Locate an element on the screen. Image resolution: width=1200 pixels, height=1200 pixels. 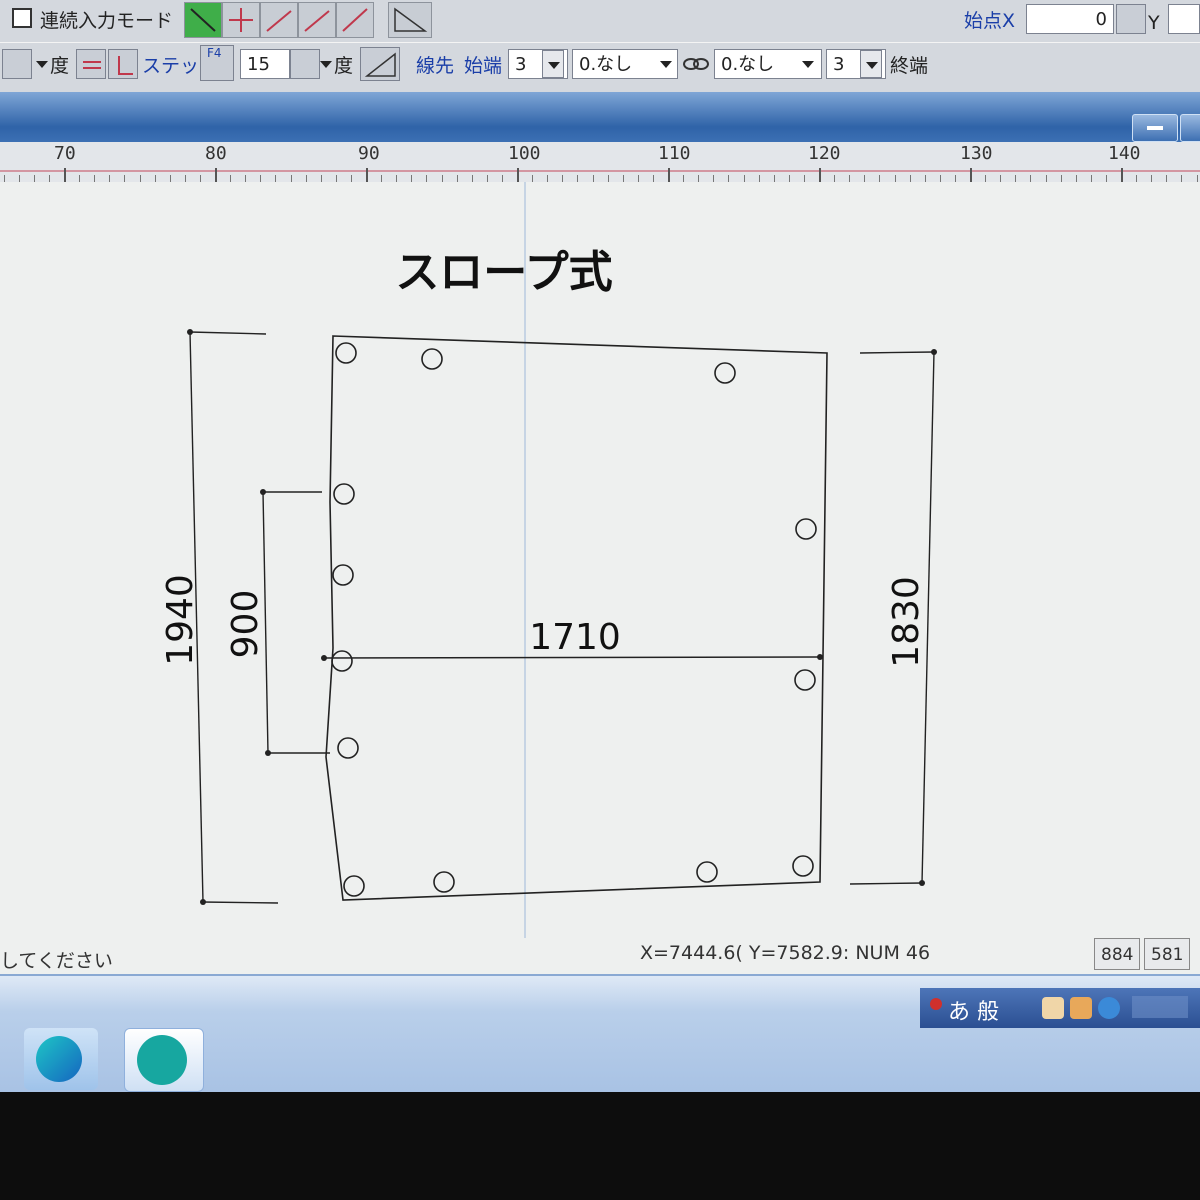
ruler-label: 110 is located at coordinates (674, 153).